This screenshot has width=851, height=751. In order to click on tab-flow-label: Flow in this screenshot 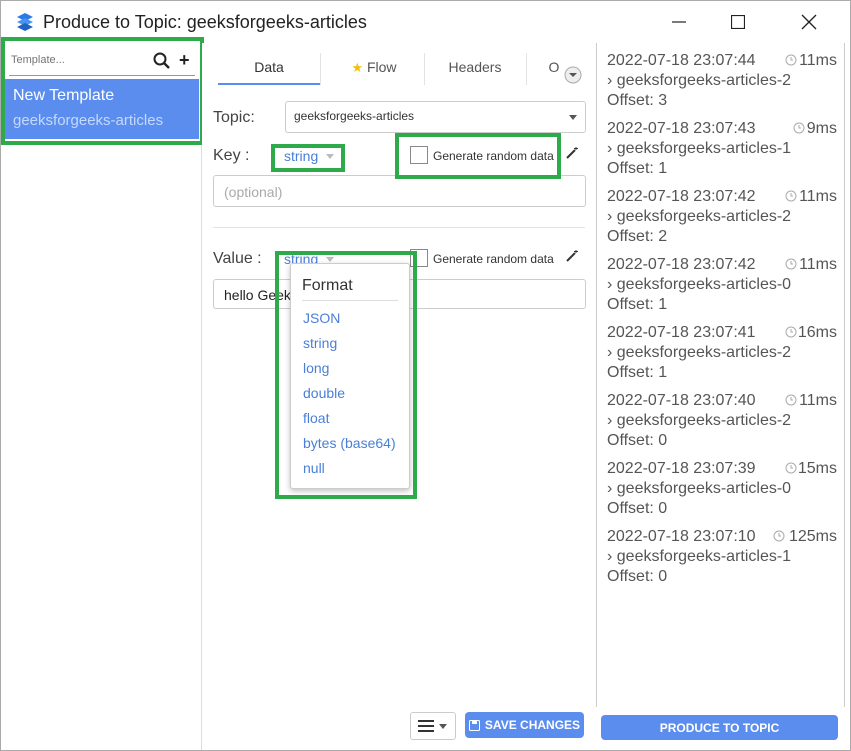, I will do `click(381, 67)`.